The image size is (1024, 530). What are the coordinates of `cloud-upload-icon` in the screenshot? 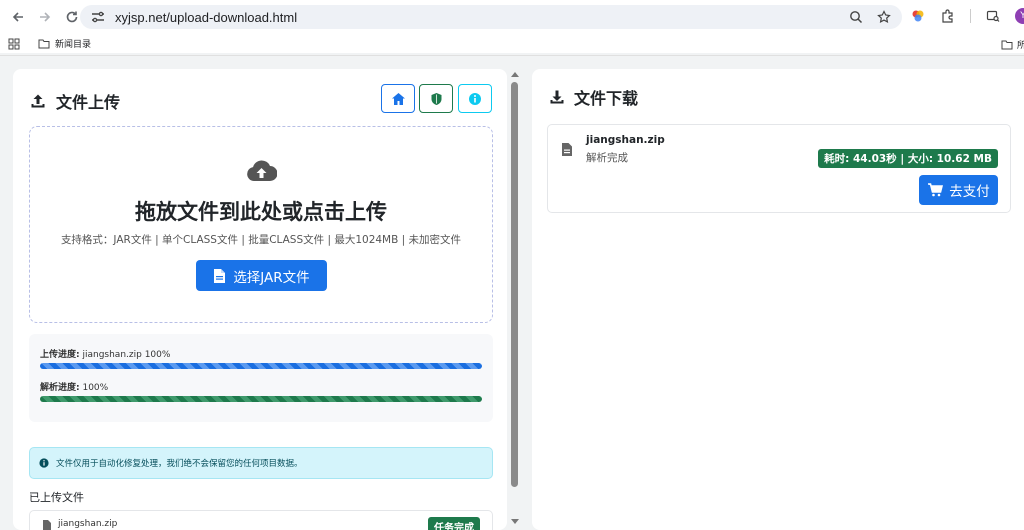 It's located at (262, 170).